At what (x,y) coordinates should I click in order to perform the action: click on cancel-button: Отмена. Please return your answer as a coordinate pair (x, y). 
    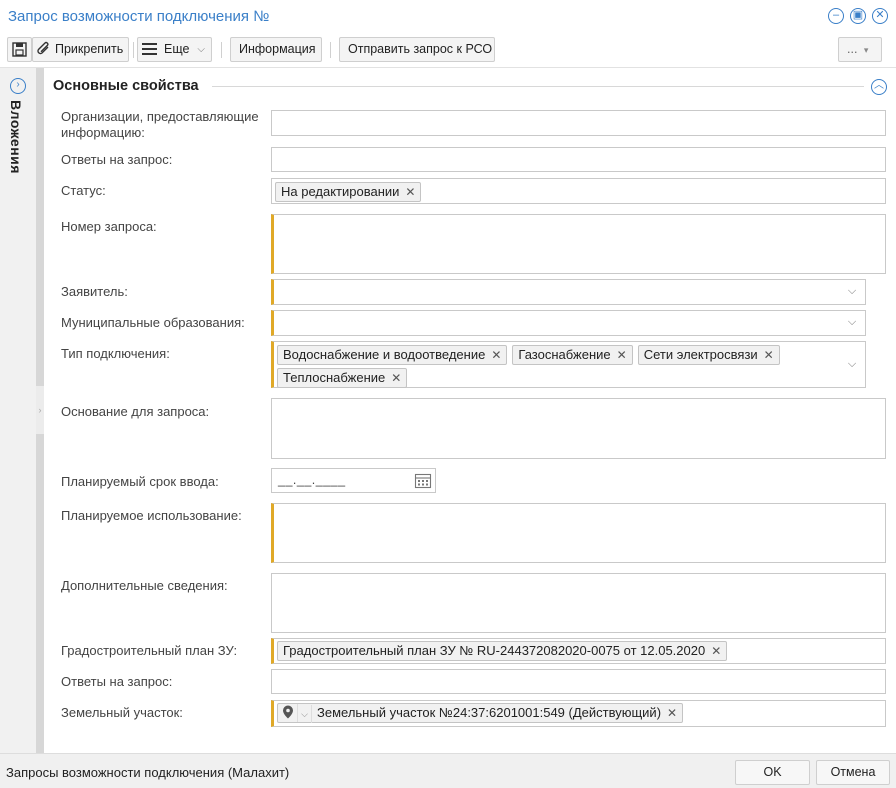
    Looking at the image, I should click on (853, 772).